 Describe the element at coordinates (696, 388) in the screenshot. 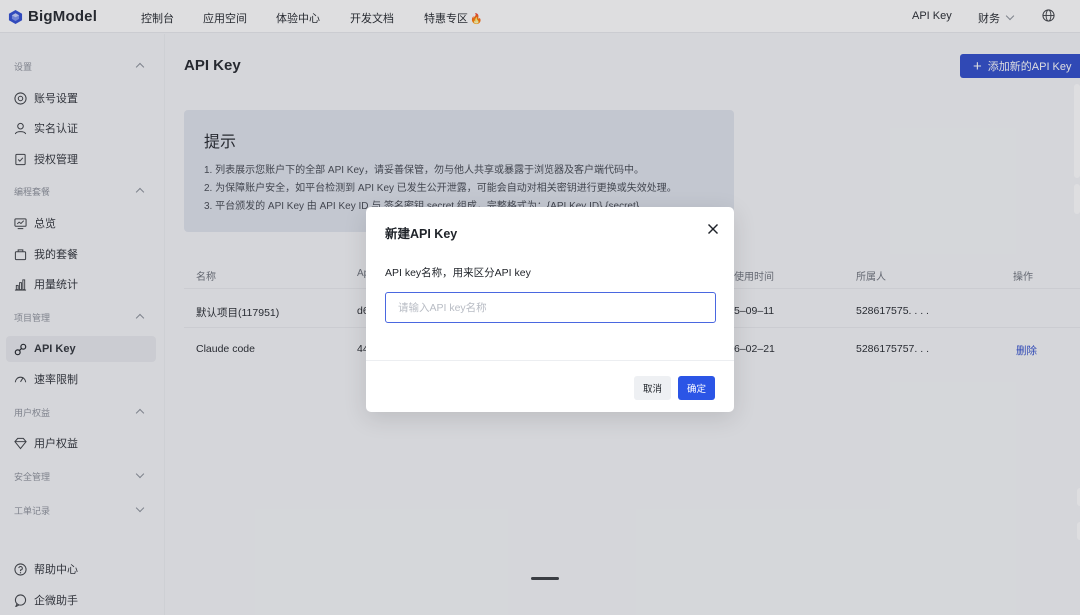

I see `confirm-button: 确定` at that location.